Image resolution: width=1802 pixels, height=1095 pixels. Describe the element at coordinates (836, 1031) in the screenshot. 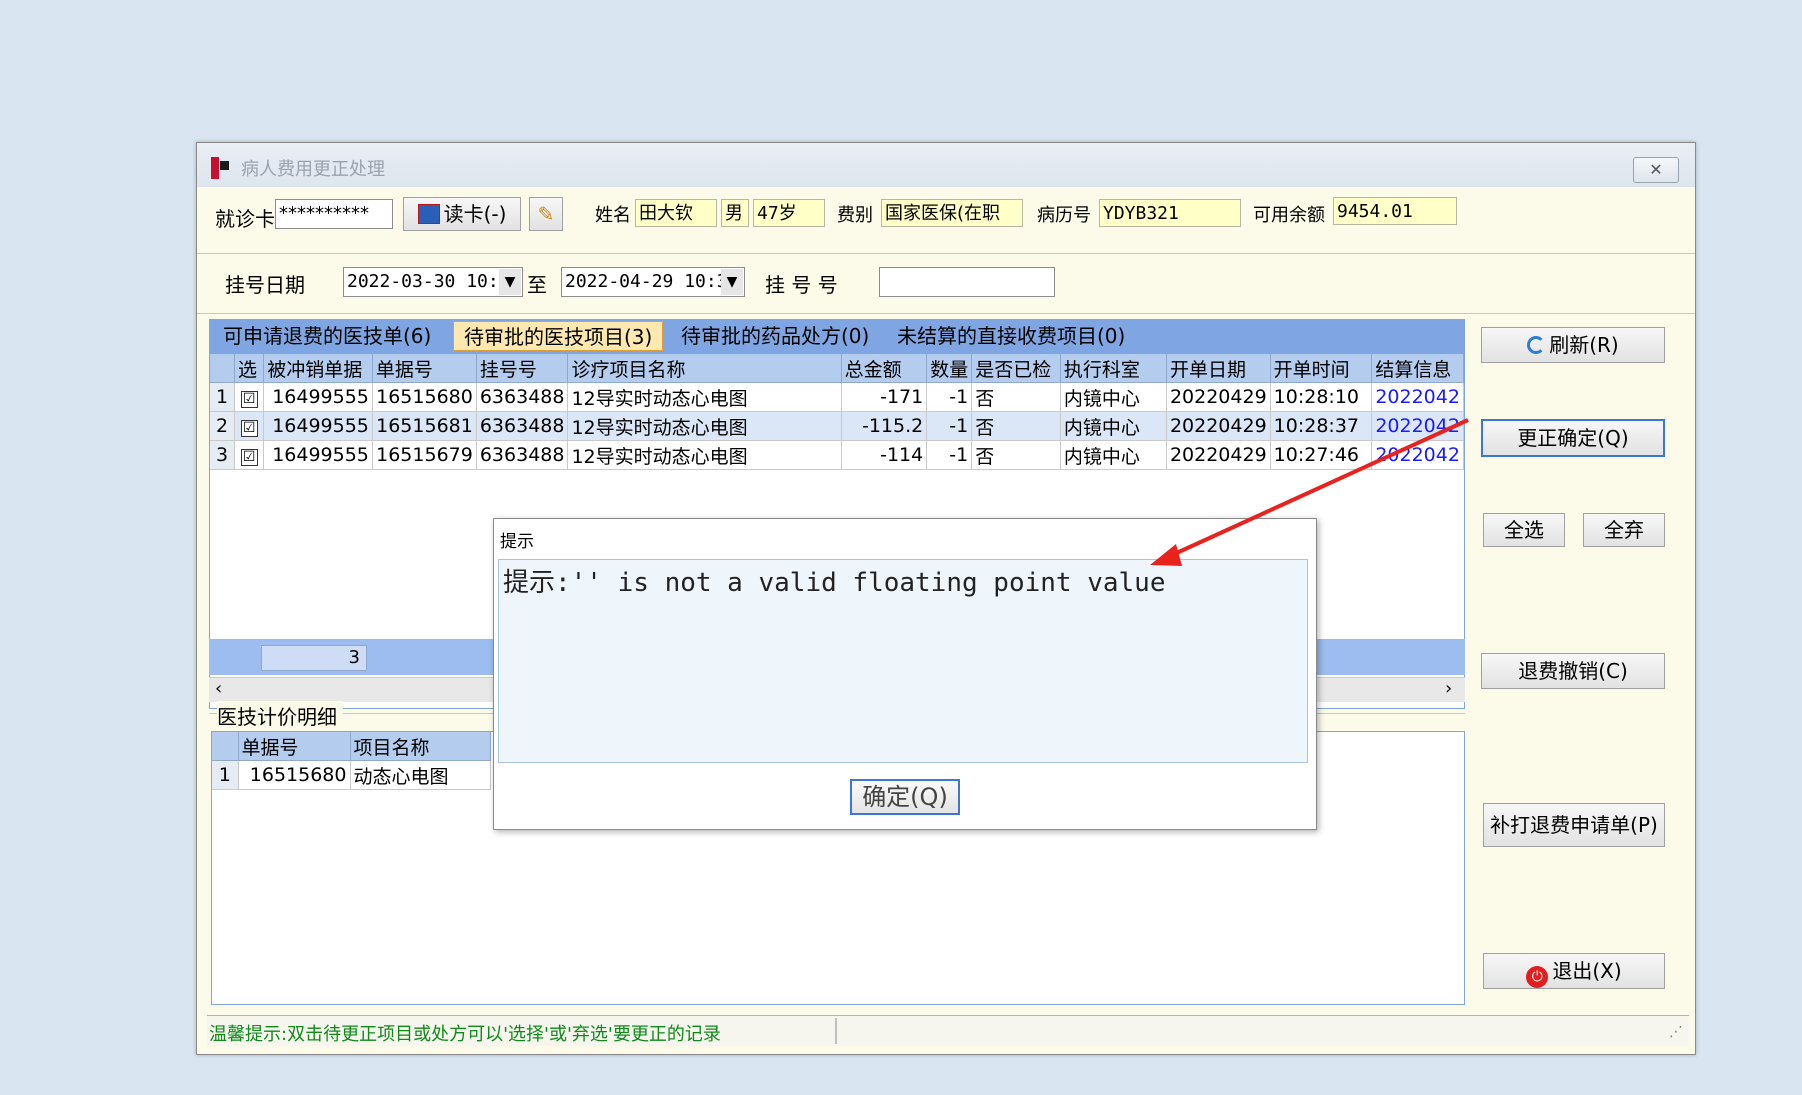

I see `status-separator` at that location.